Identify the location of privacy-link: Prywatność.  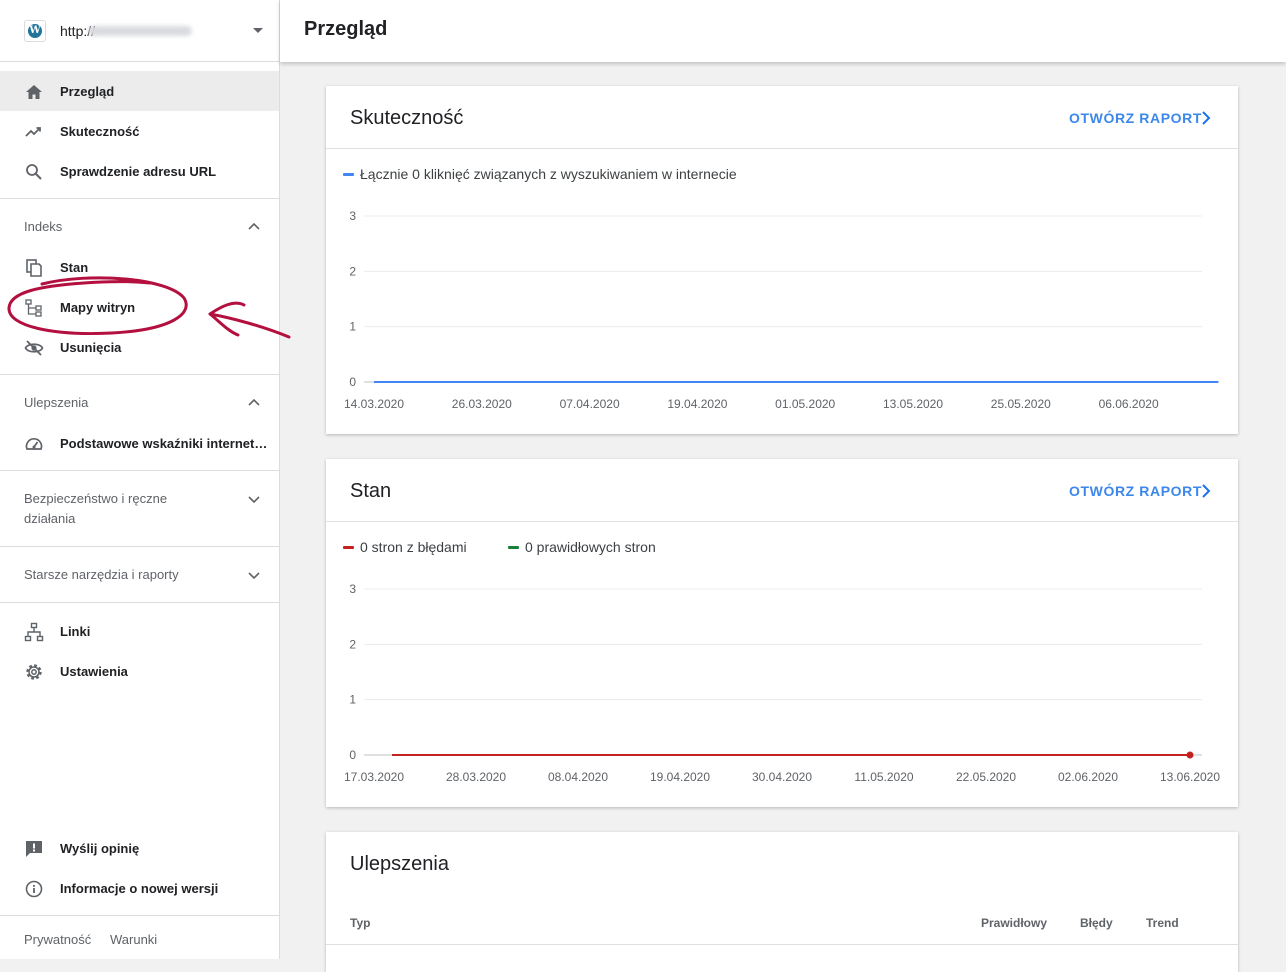
(57, 939).